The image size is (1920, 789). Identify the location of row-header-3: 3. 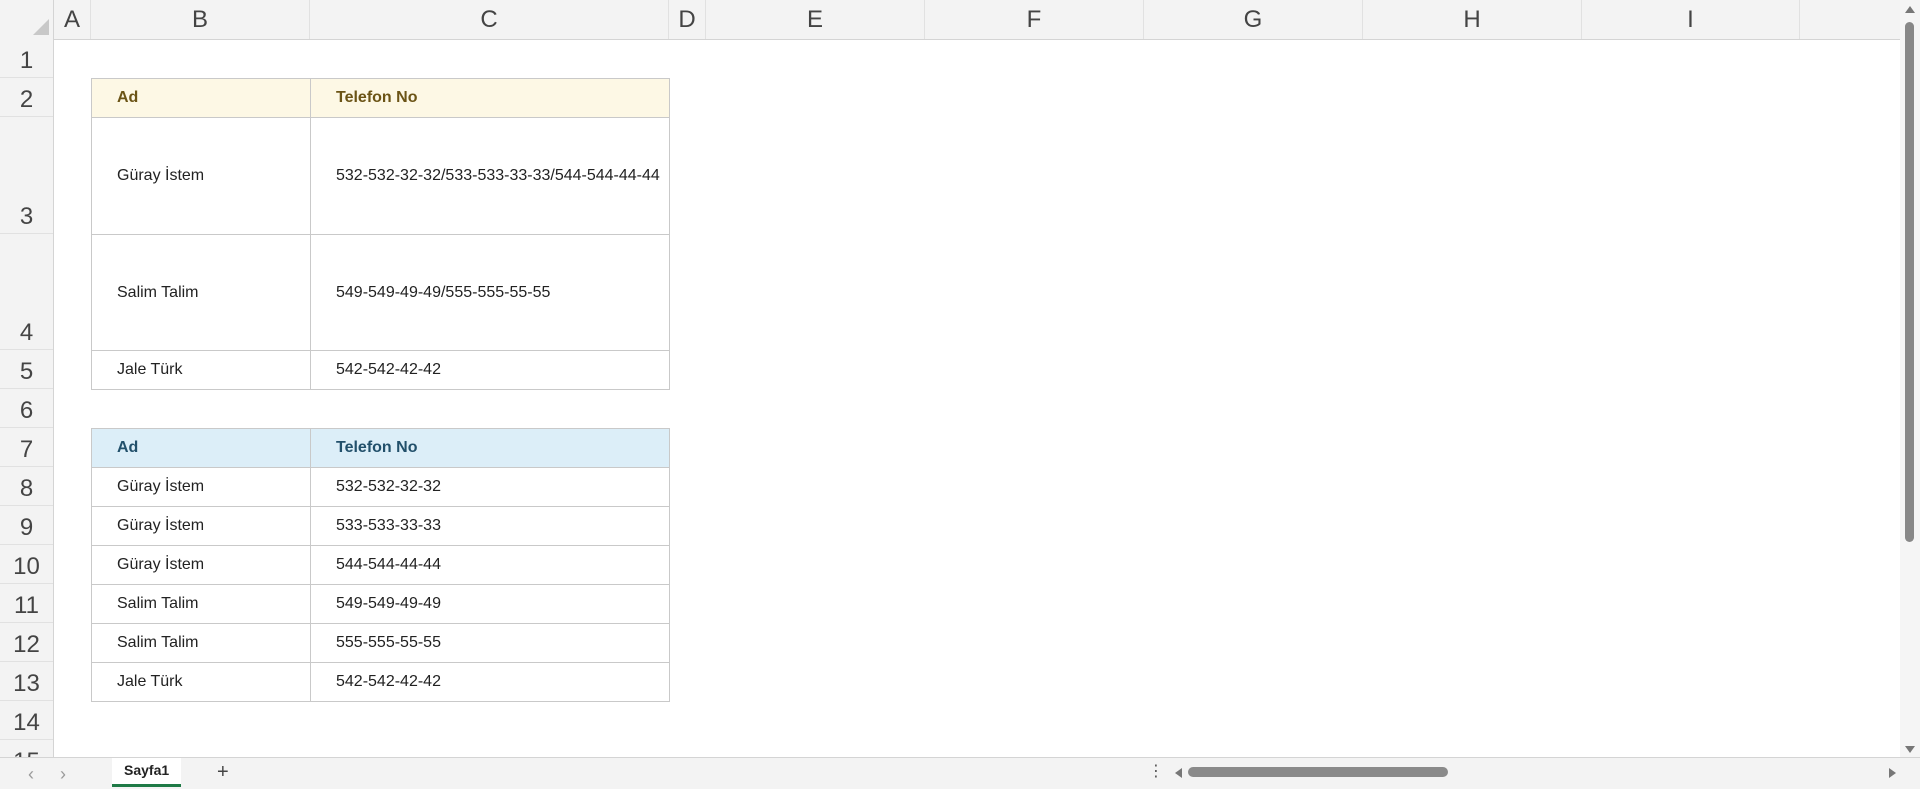
(26, 175).